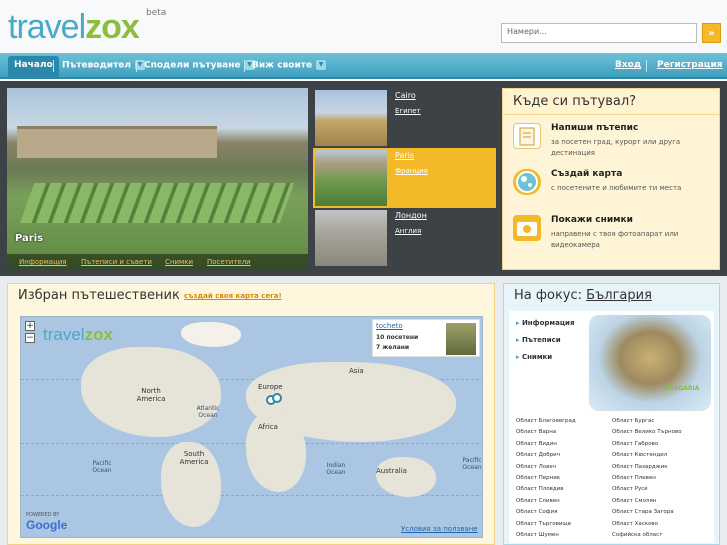 The width and height of the screenshot is (727, 545). I want to click on hero-caption: Paris, so click(29, 238).